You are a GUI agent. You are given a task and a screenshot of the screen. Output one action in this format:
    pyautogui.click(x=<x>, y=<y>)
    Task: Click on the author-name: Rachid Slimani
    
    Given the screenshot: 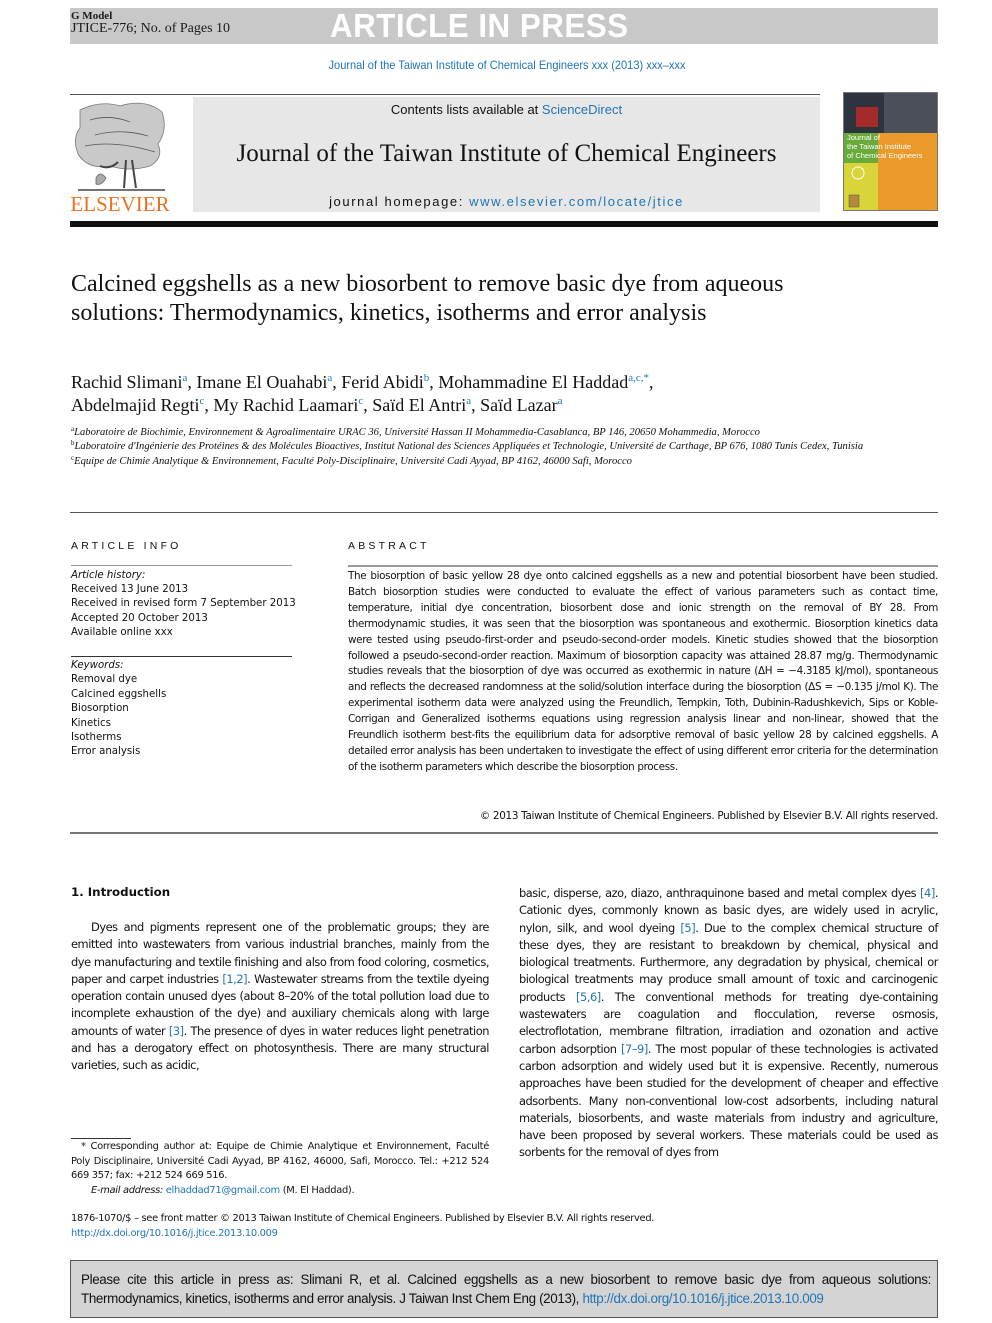 What is the action you would take?
    pyautogui.click(x=127, y=382)
    